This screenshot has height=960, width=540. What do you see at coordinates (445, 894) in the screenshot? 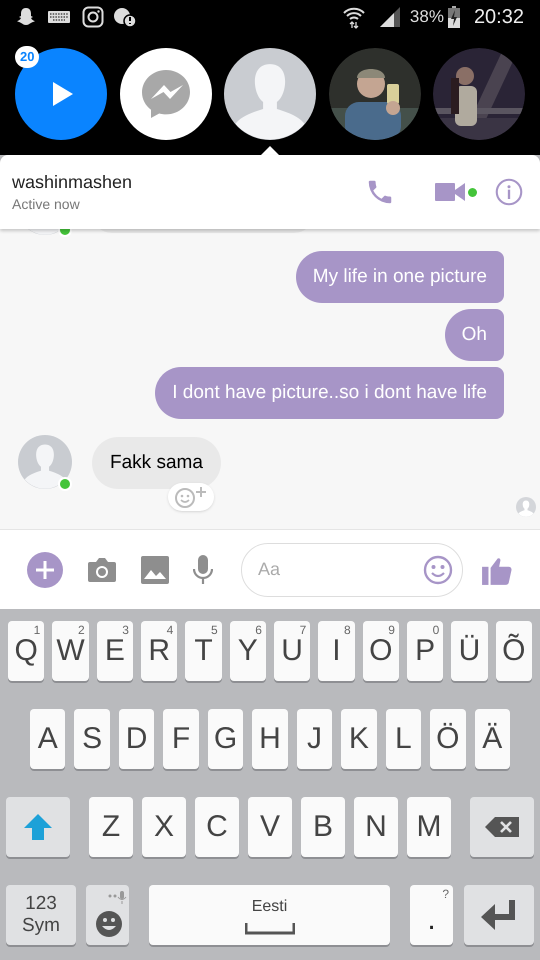
I see `key-hint: ?` at bounding box center [445, 894].